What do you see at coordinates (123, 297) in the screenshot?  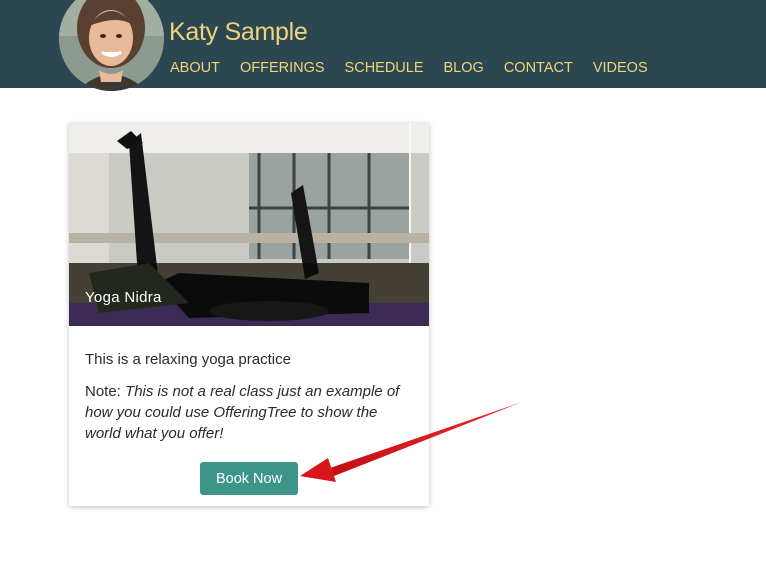 I see `offering-title: Yoga Nidra` at bounding box center [123, 297].